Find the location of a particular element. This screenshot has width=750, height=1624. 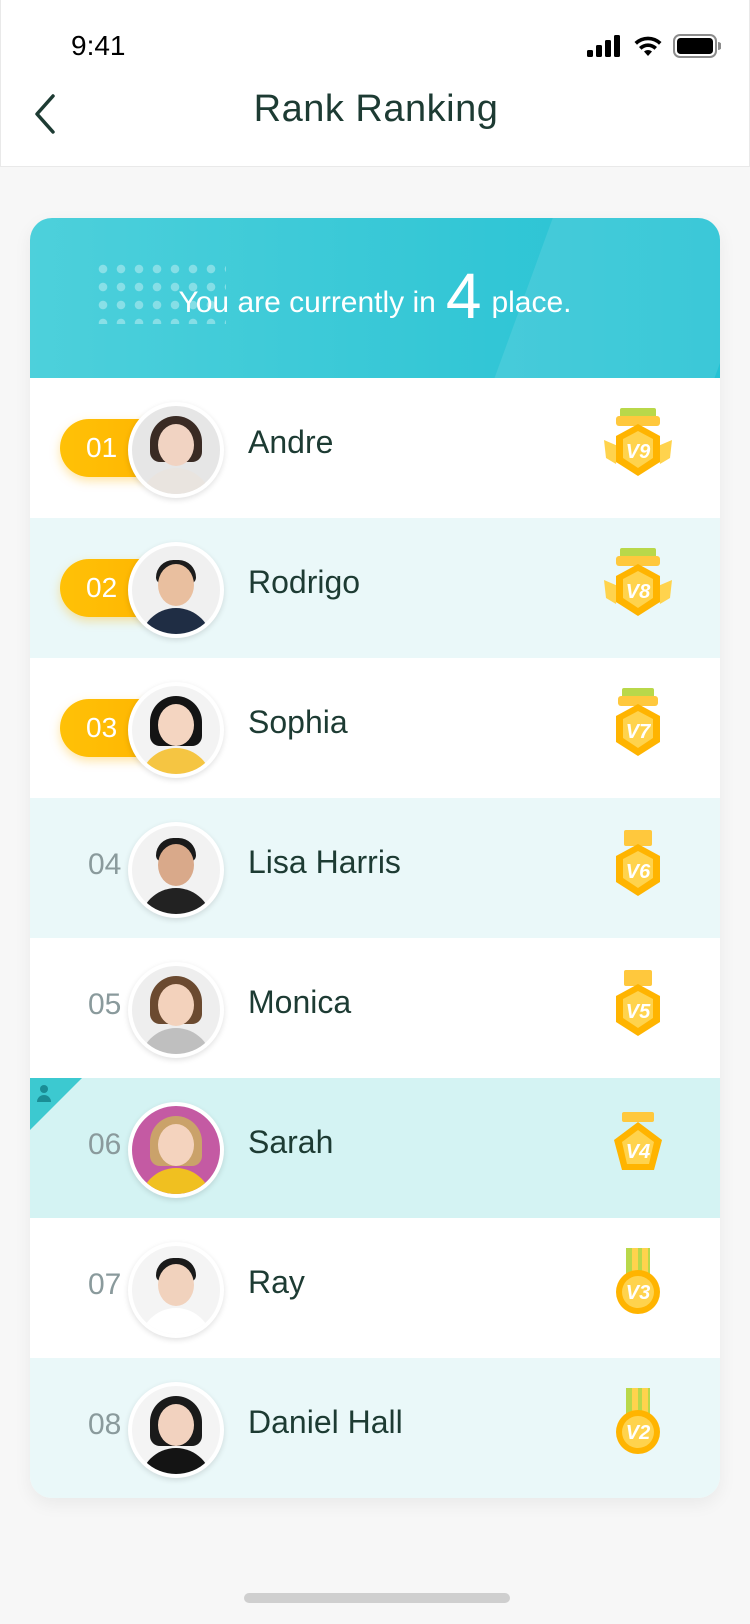

current-rank-banner: You are currently in 4 place. is located at coordinates (375, 328).